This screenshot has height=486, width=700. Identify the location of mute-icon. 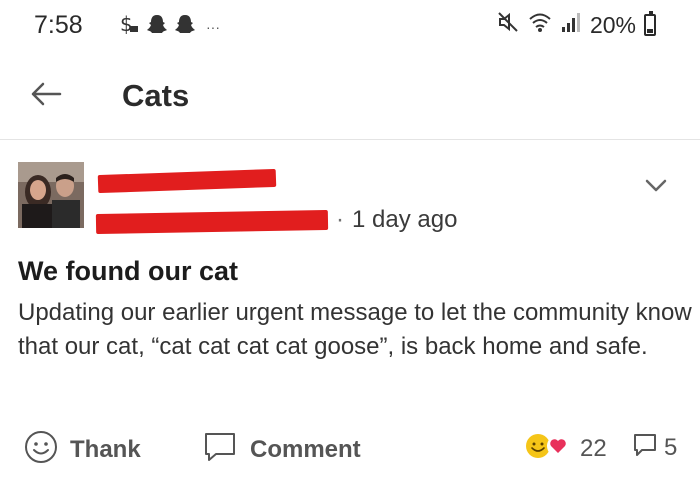
(508, 25).